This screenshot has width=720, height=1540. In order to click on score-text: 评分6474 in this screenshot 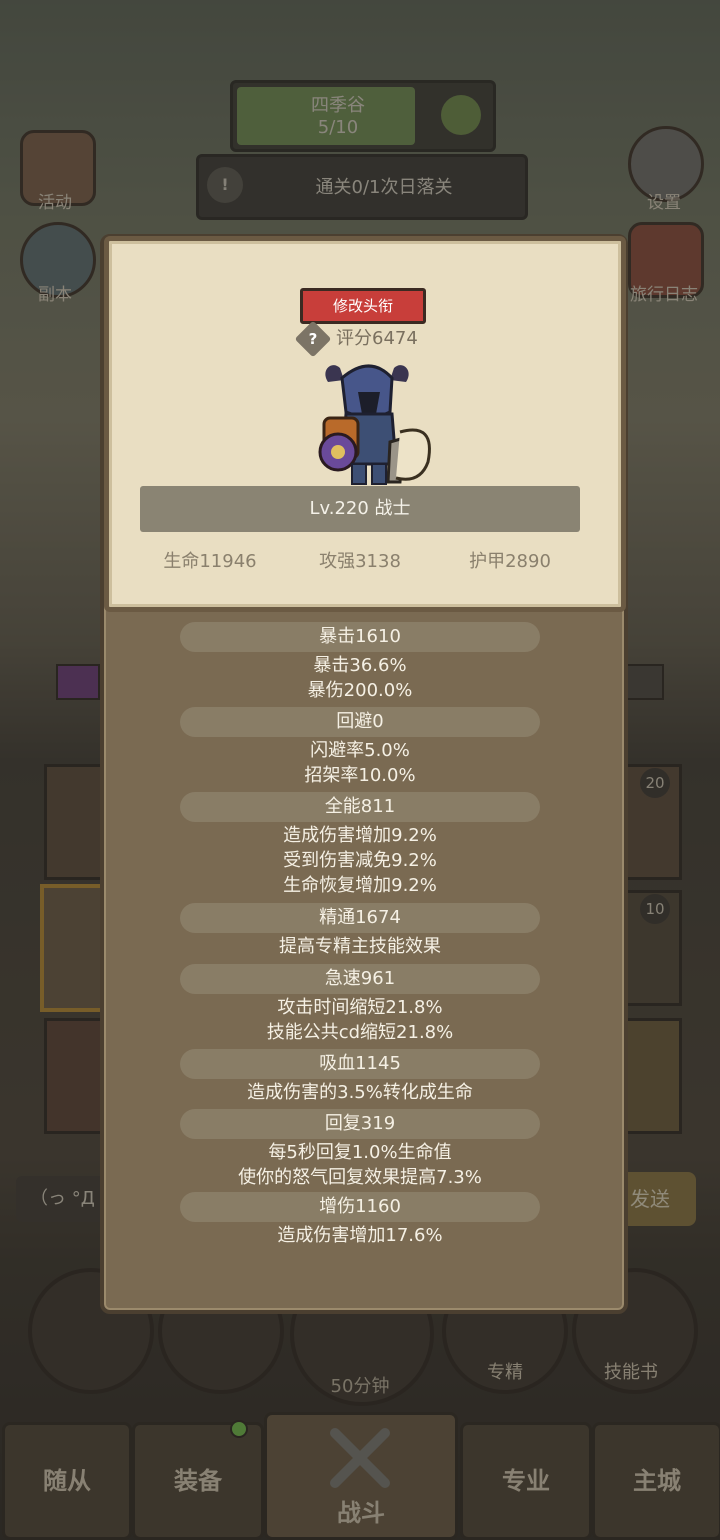, I will do `click(377, 338)`.